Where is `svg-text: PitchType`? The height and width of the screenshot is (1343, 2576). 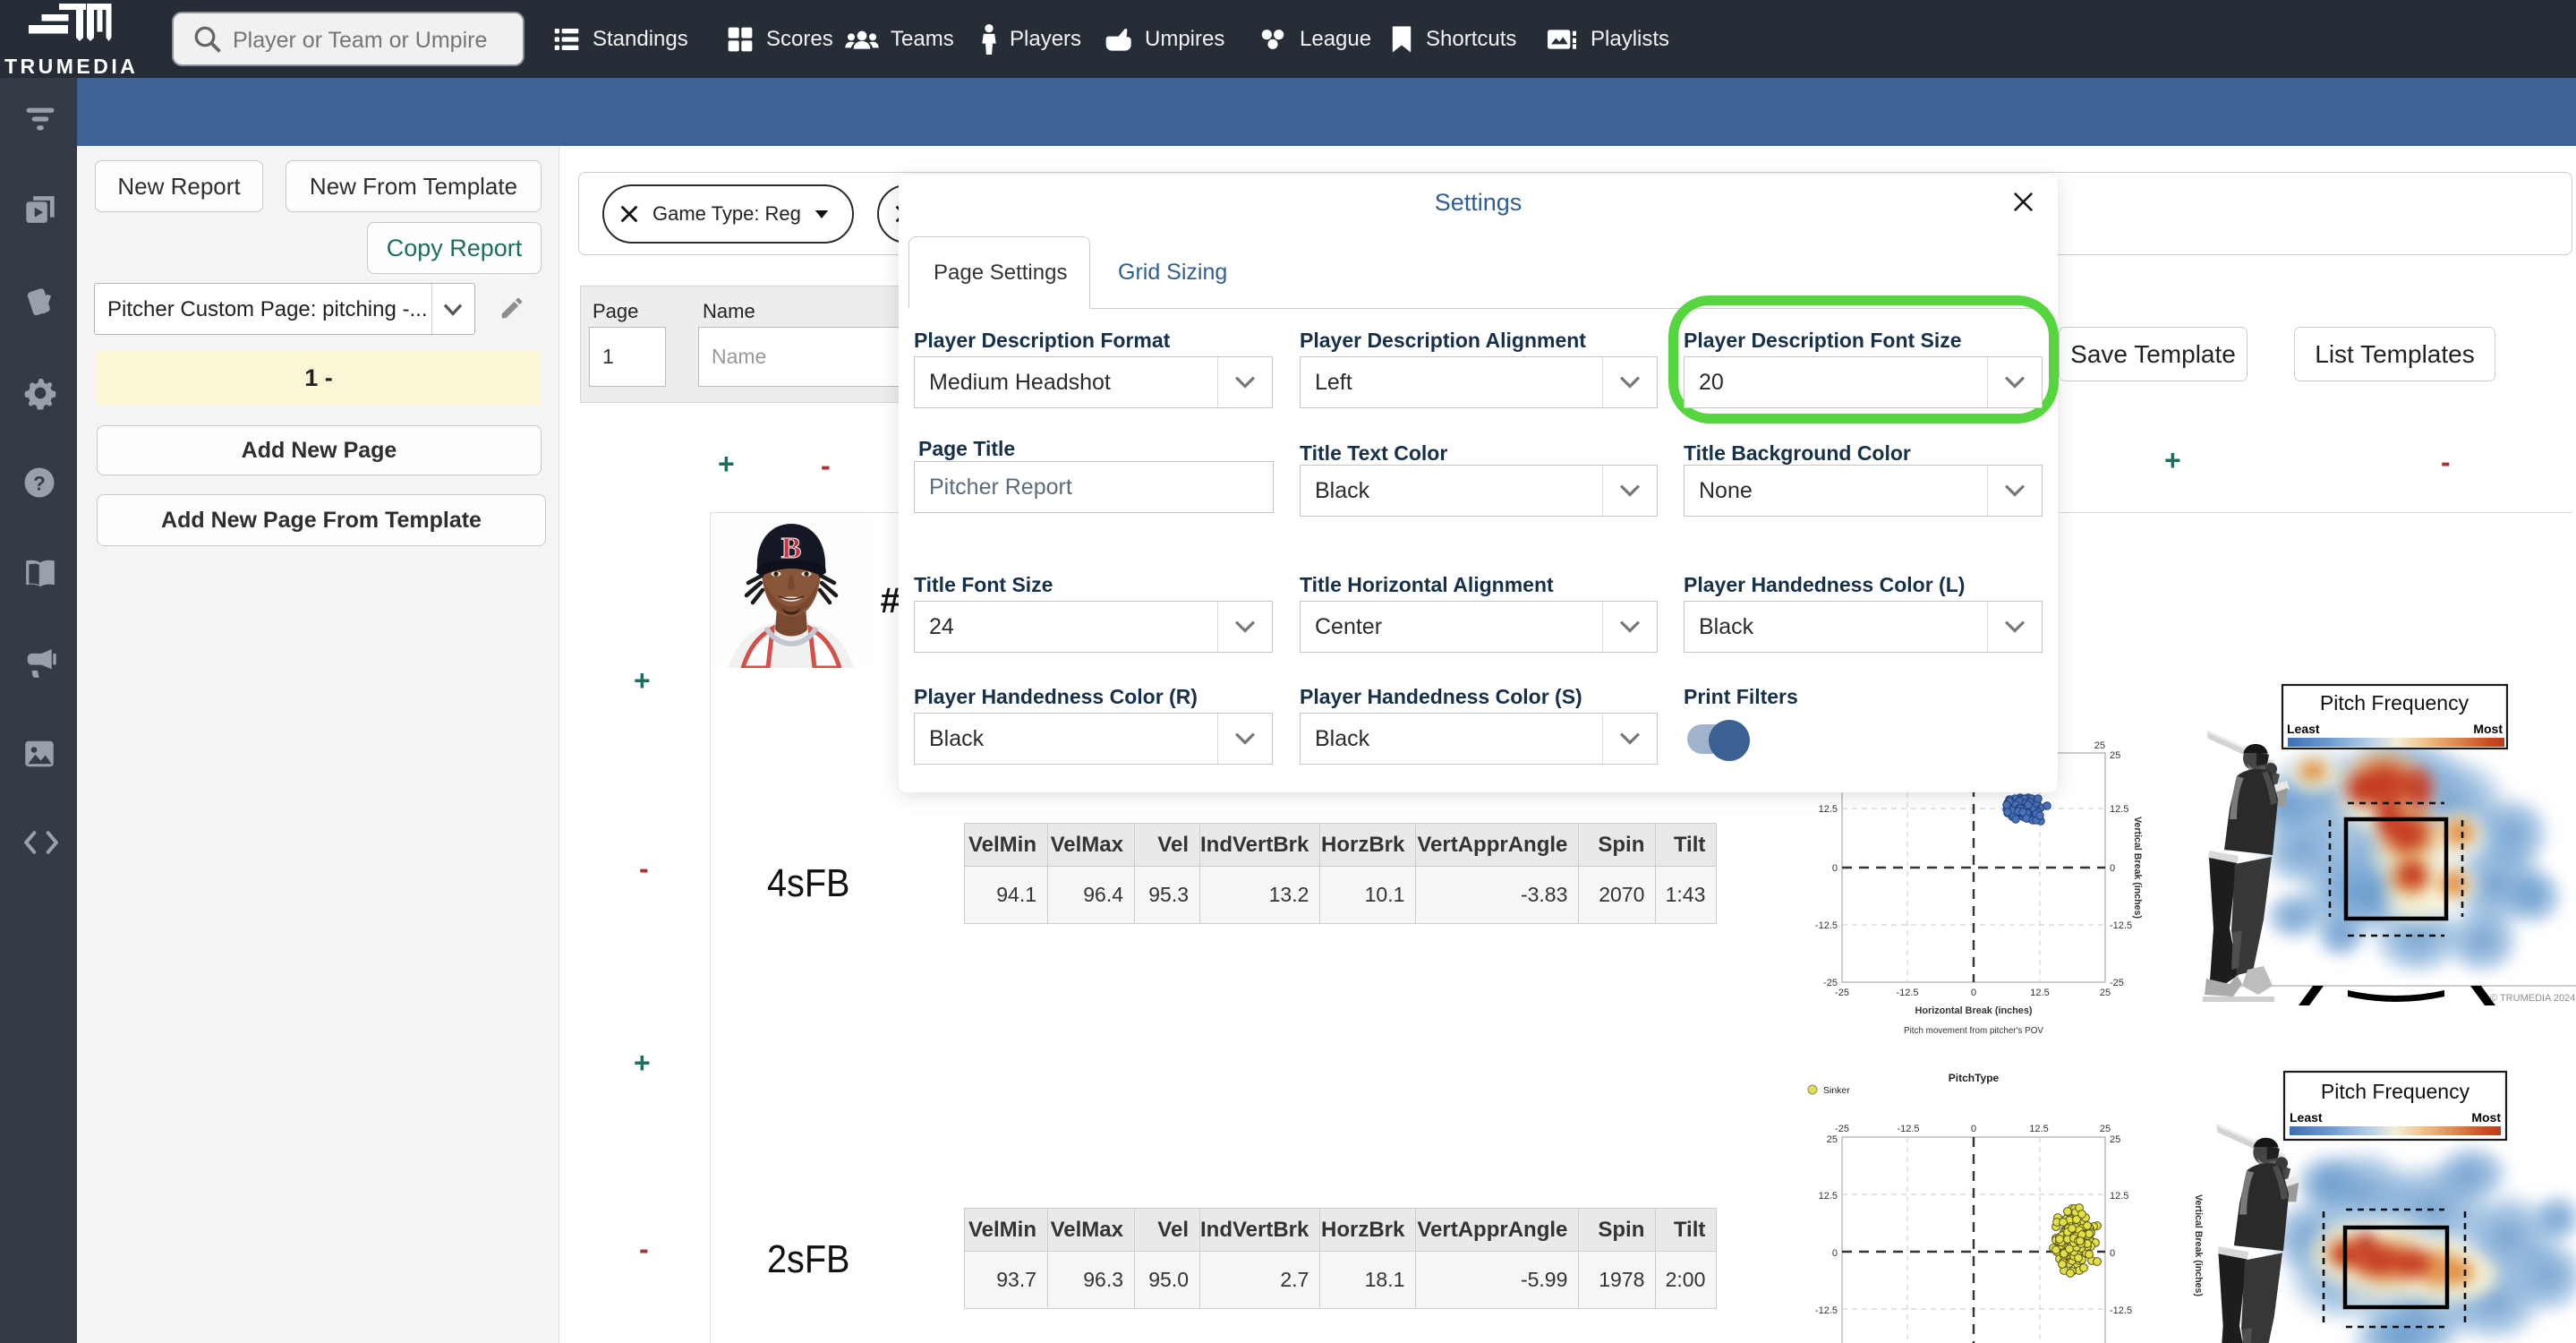 svg-text: PitchType is located at coordinates (1974, 1078).